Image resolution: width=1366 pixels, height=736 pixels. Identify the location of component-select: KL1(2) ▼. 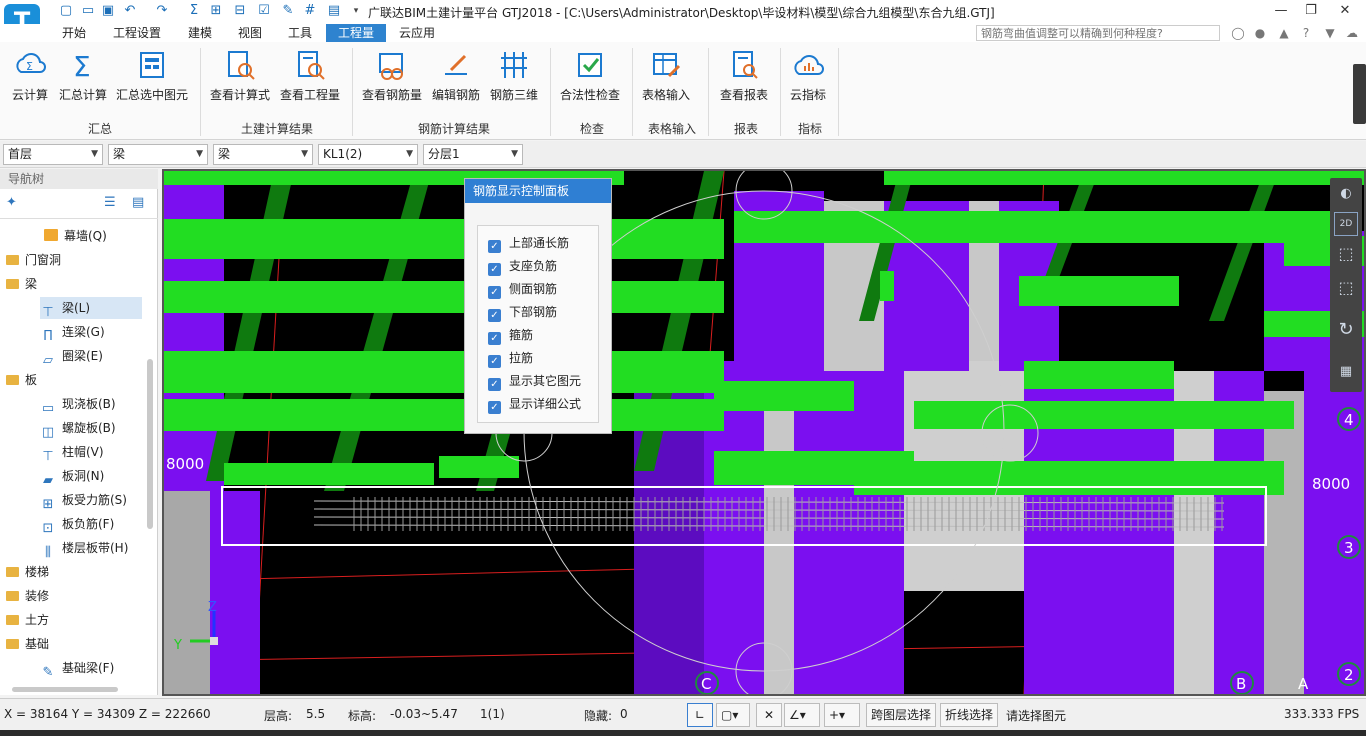
(368, 154).